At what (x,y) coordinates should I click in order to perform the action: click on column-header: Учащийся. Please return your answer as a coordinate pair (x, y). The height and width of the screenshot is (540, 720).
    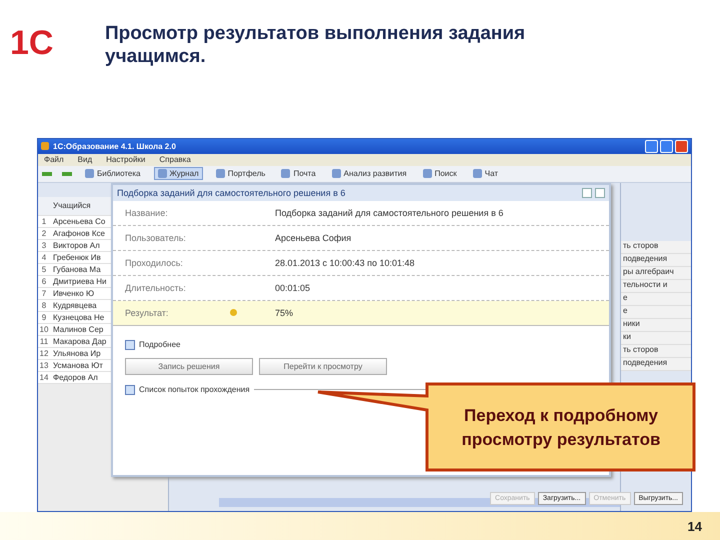
    Looking at the image, I should click on (71, 205).